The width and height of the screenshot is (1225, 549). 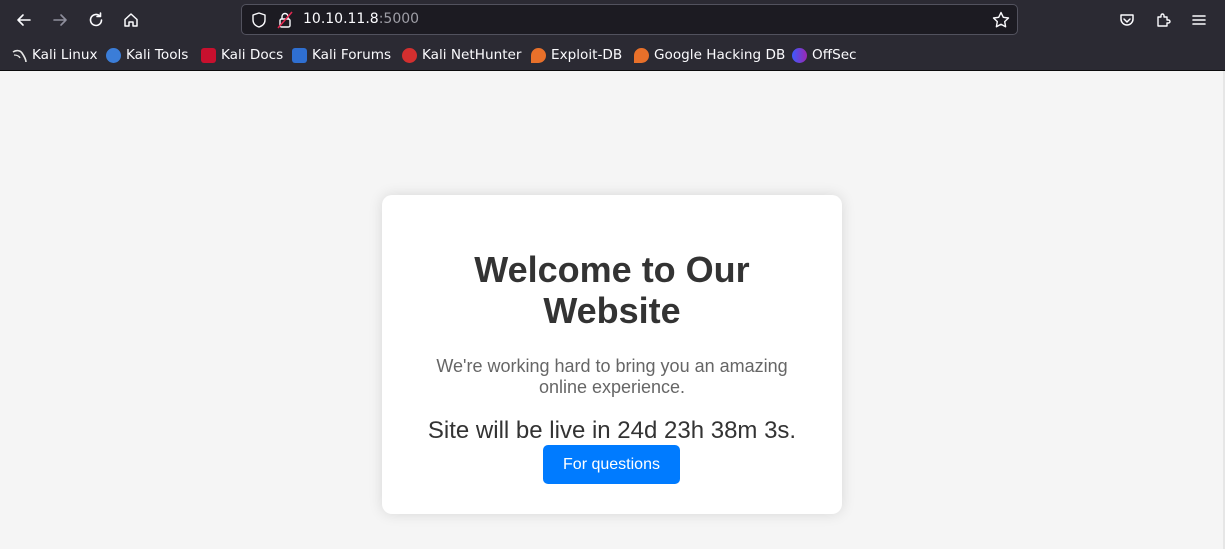 I want to click on bookmark-star-icon, so click(x=1001, y=20).